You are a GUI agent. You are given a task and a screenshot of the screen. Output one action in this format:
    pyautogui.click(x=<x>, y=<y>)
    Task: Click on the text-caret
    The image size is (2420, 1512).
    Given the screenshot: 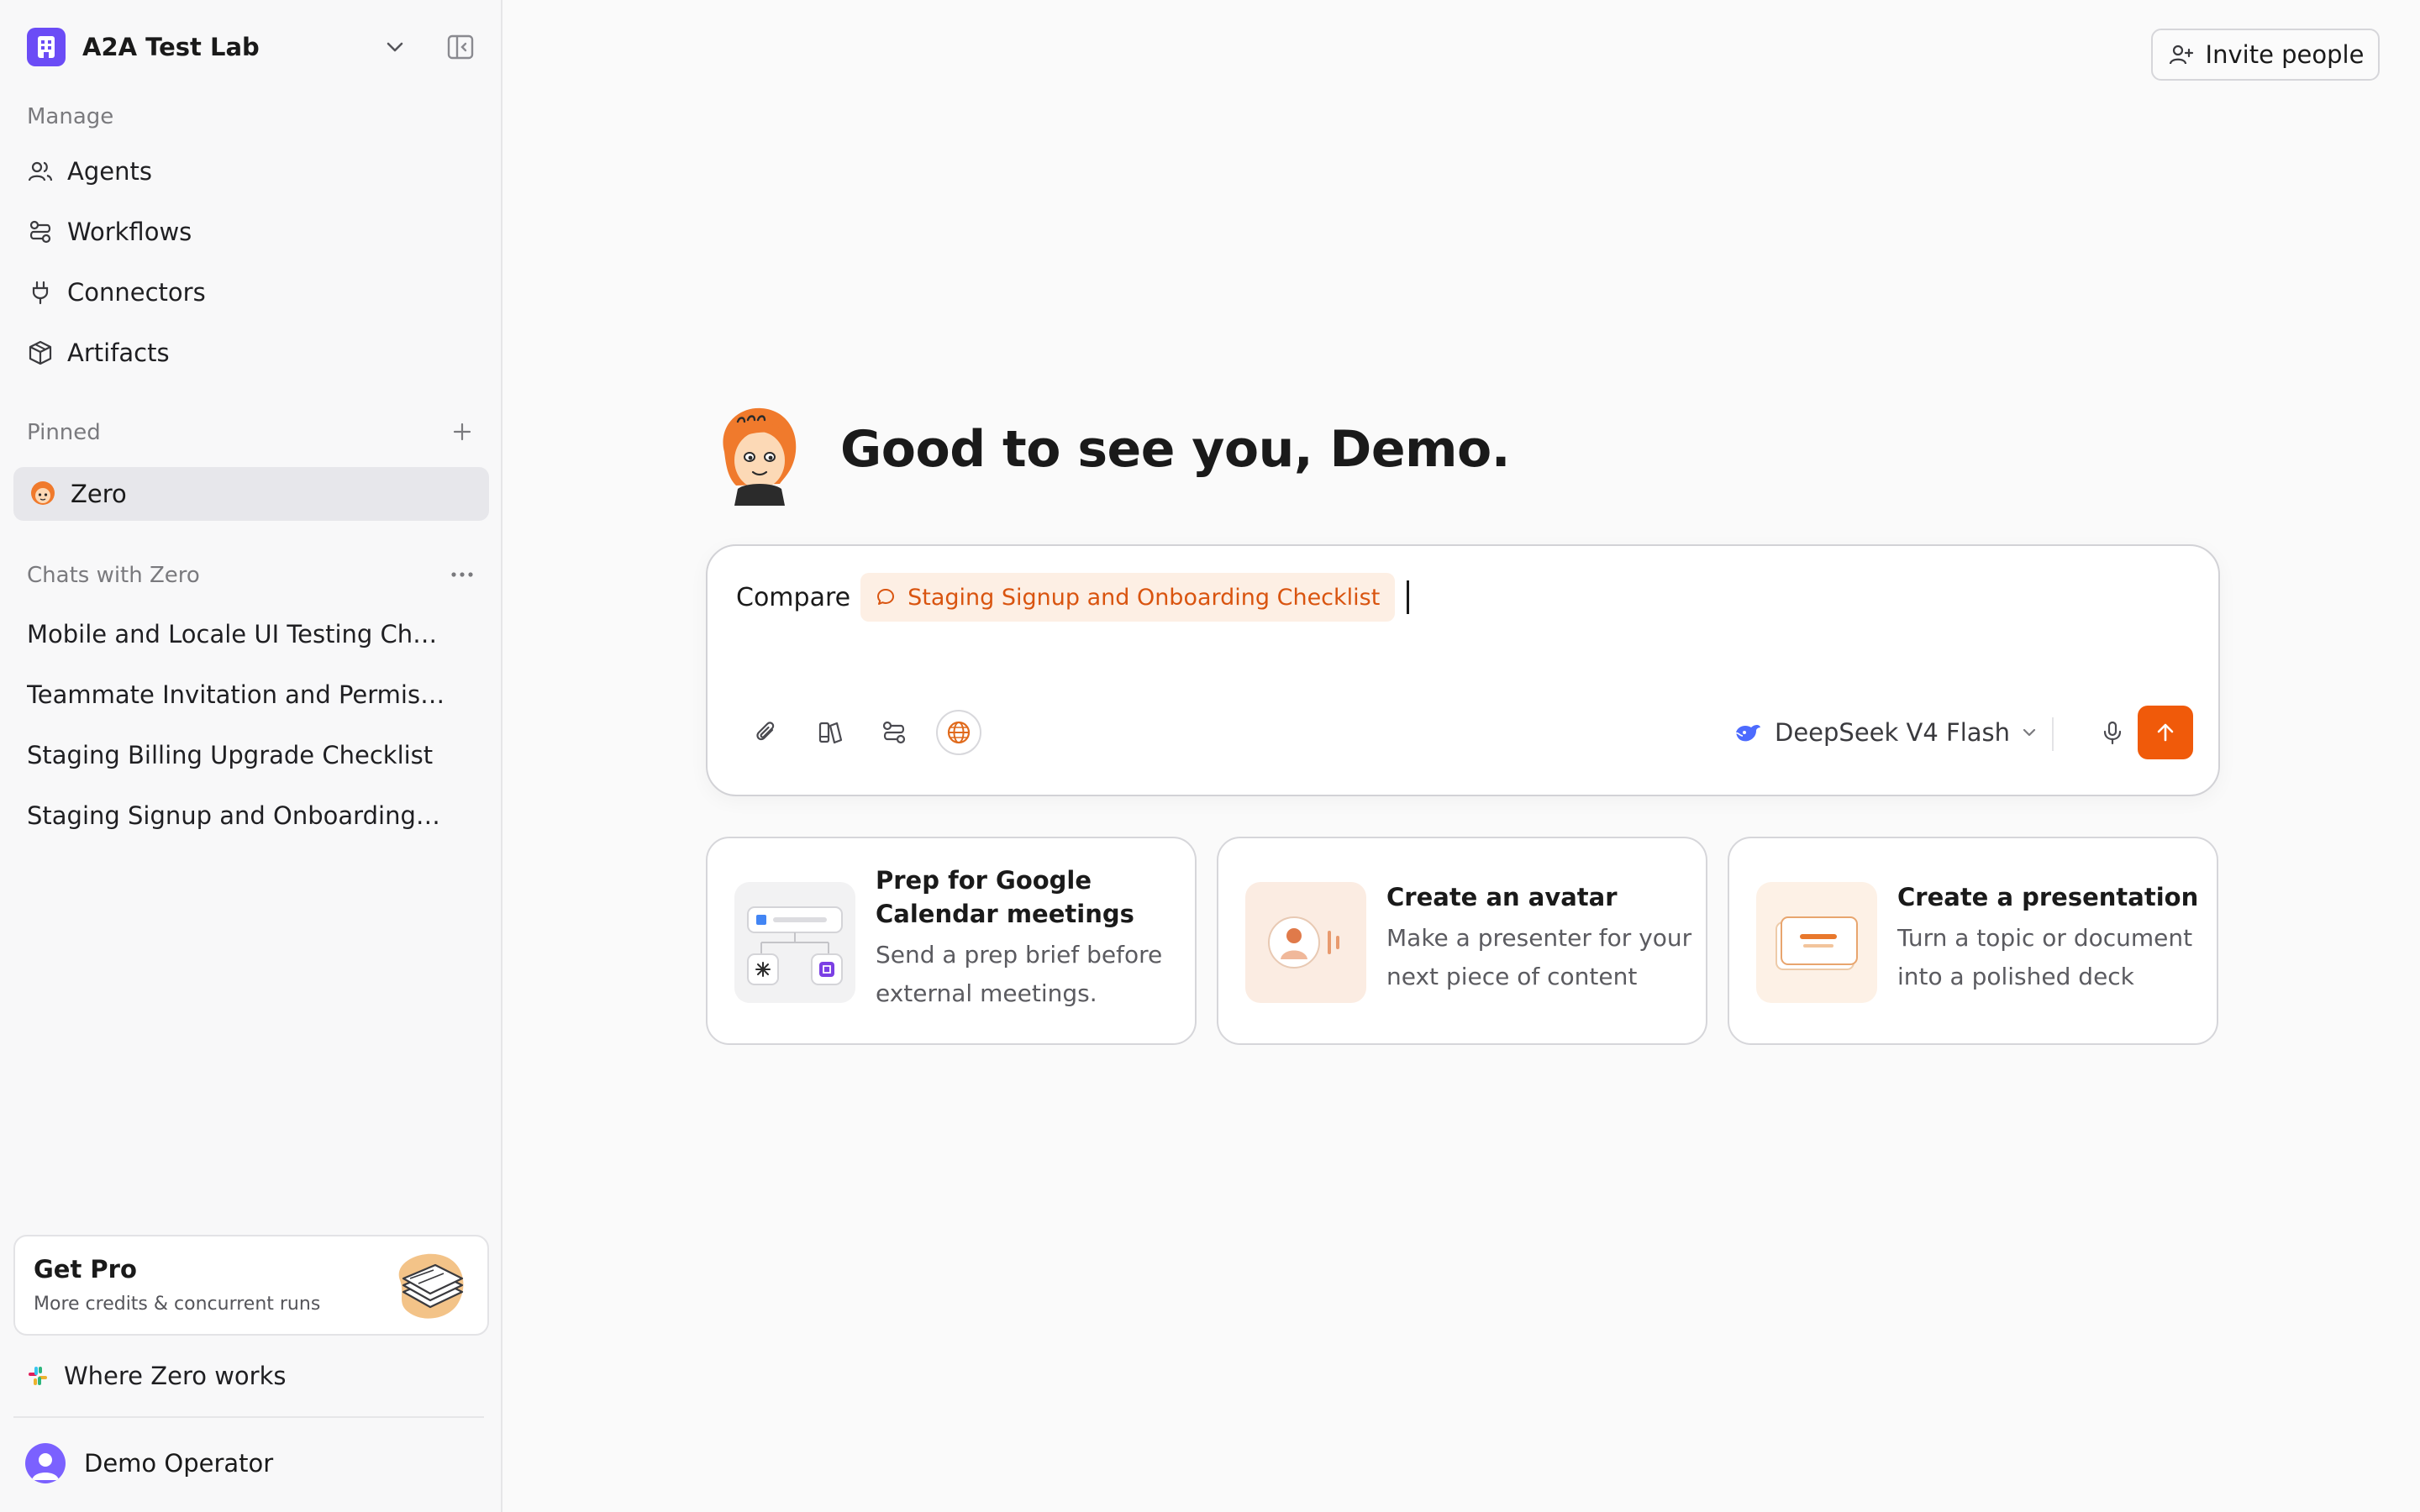 What is the action you would take?
    pyautogui.click(x=1408, y=597)
    